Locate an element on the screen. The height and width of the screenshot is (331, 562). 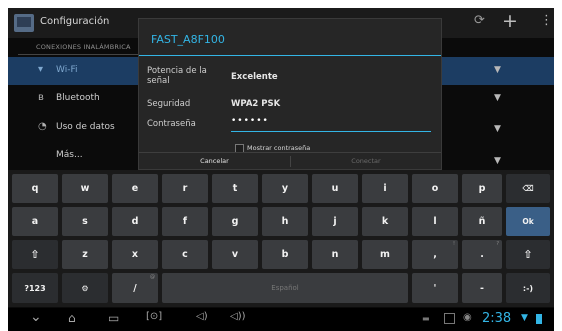
key-f: f is located at coordinates (185, 221).